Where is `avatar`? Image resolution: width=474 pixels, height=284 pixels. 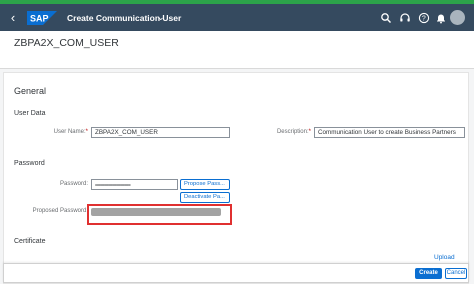
avatar is located at coordinates (457, 17).